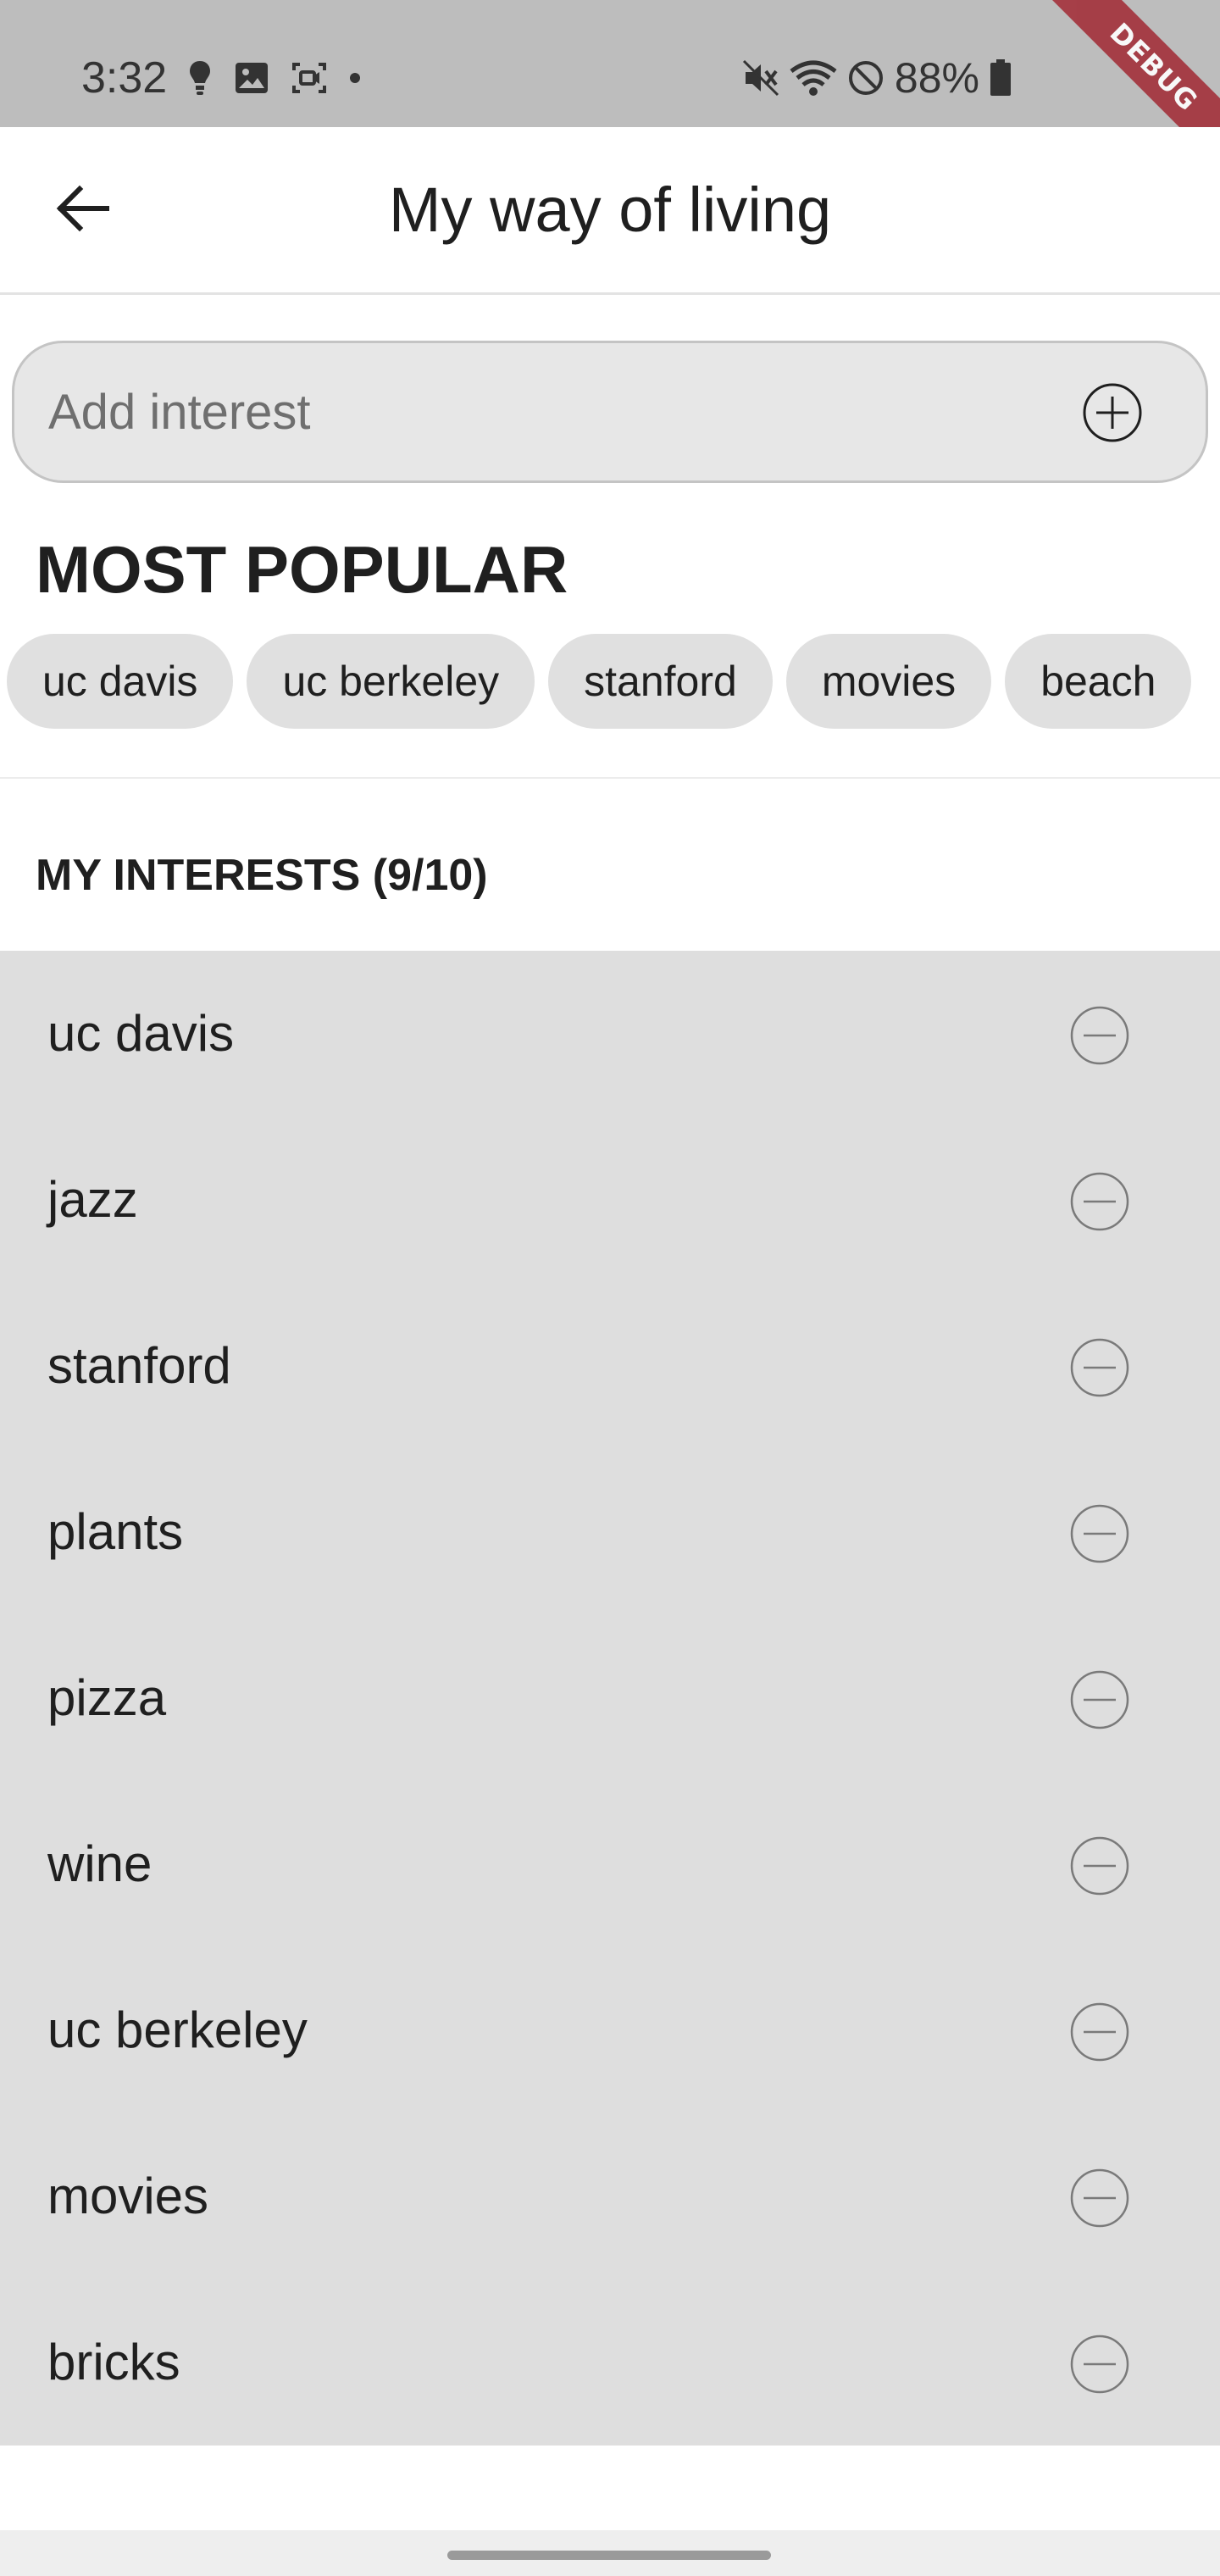  I want to click on list-item: bricks, so click(610, 2362).